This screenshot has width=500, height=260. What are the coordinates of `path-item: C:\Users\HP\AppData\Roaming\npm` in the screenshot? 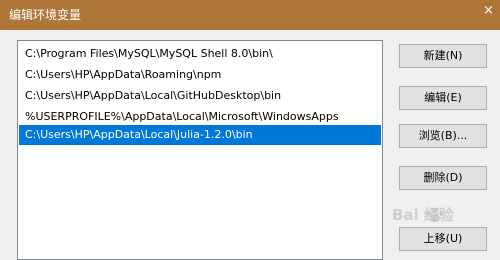 It's located at (200, 75).